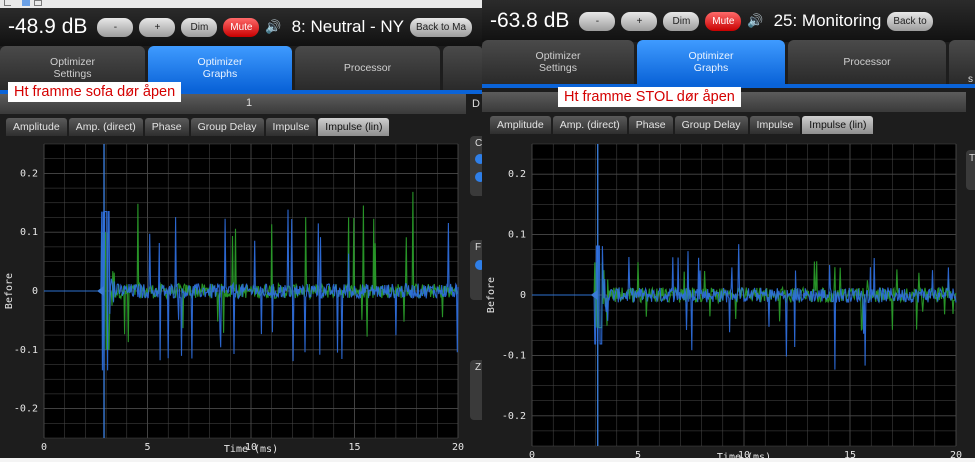  I want to click on volume-readout: -63.8 dB, so click(530, 20).